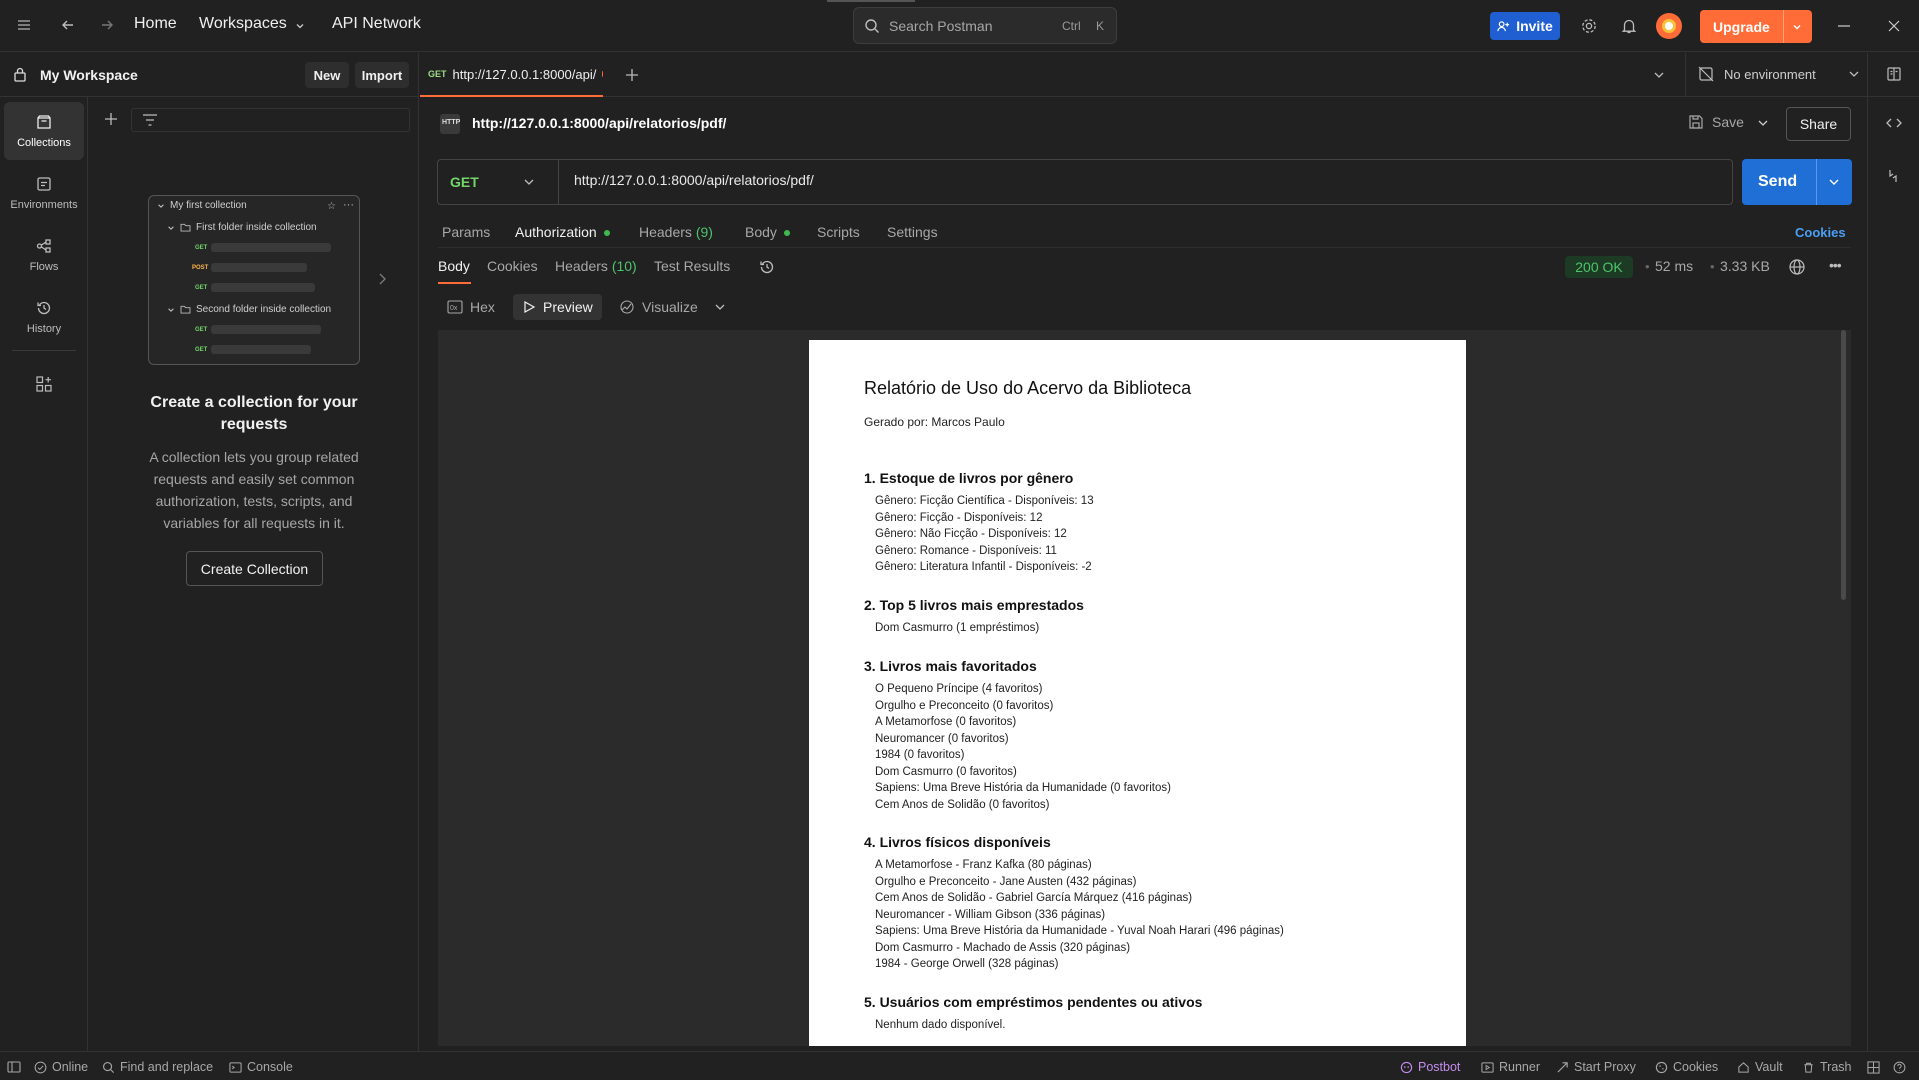  What do you see at coordinates (1741, 27) in the screenshot?
I see `upgrade-label: Upgrade` at bounding box center [1741, 27].